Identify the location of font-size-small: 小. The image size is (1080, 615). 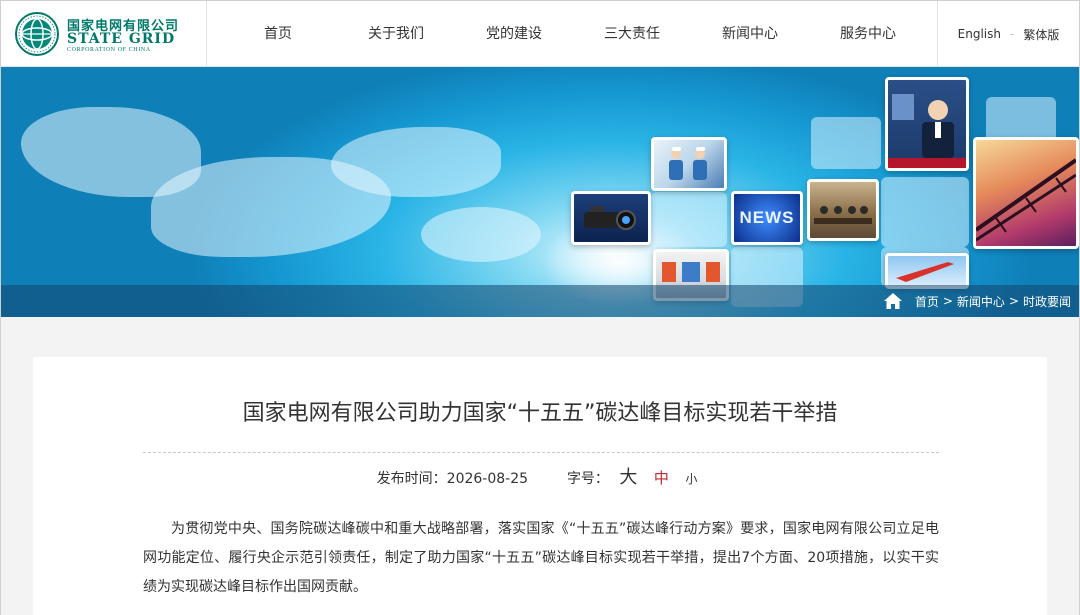
(691, 479).